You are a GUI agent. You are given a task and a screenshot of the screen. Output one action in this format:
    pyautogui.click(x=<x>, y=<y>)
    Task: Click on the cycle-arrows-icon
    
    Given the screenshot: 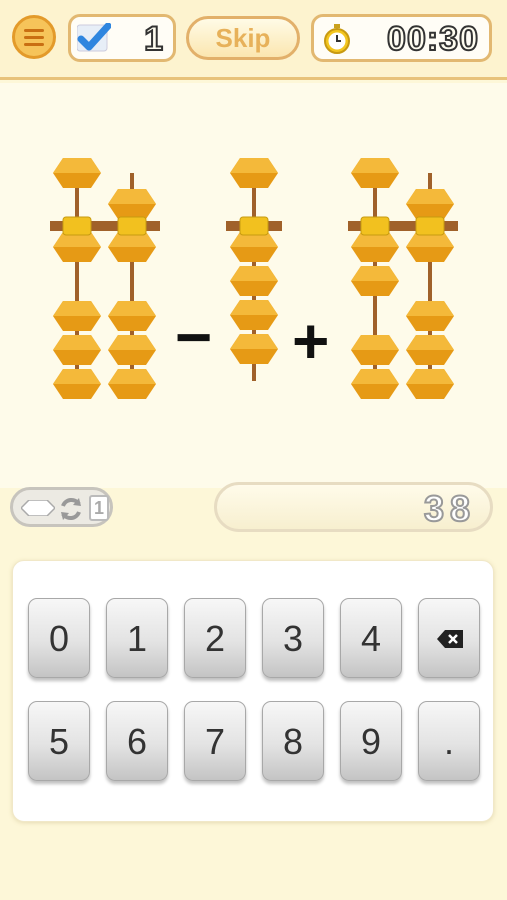 What is the action you would take?
    pyautogui.click(x=71, y=509)
    